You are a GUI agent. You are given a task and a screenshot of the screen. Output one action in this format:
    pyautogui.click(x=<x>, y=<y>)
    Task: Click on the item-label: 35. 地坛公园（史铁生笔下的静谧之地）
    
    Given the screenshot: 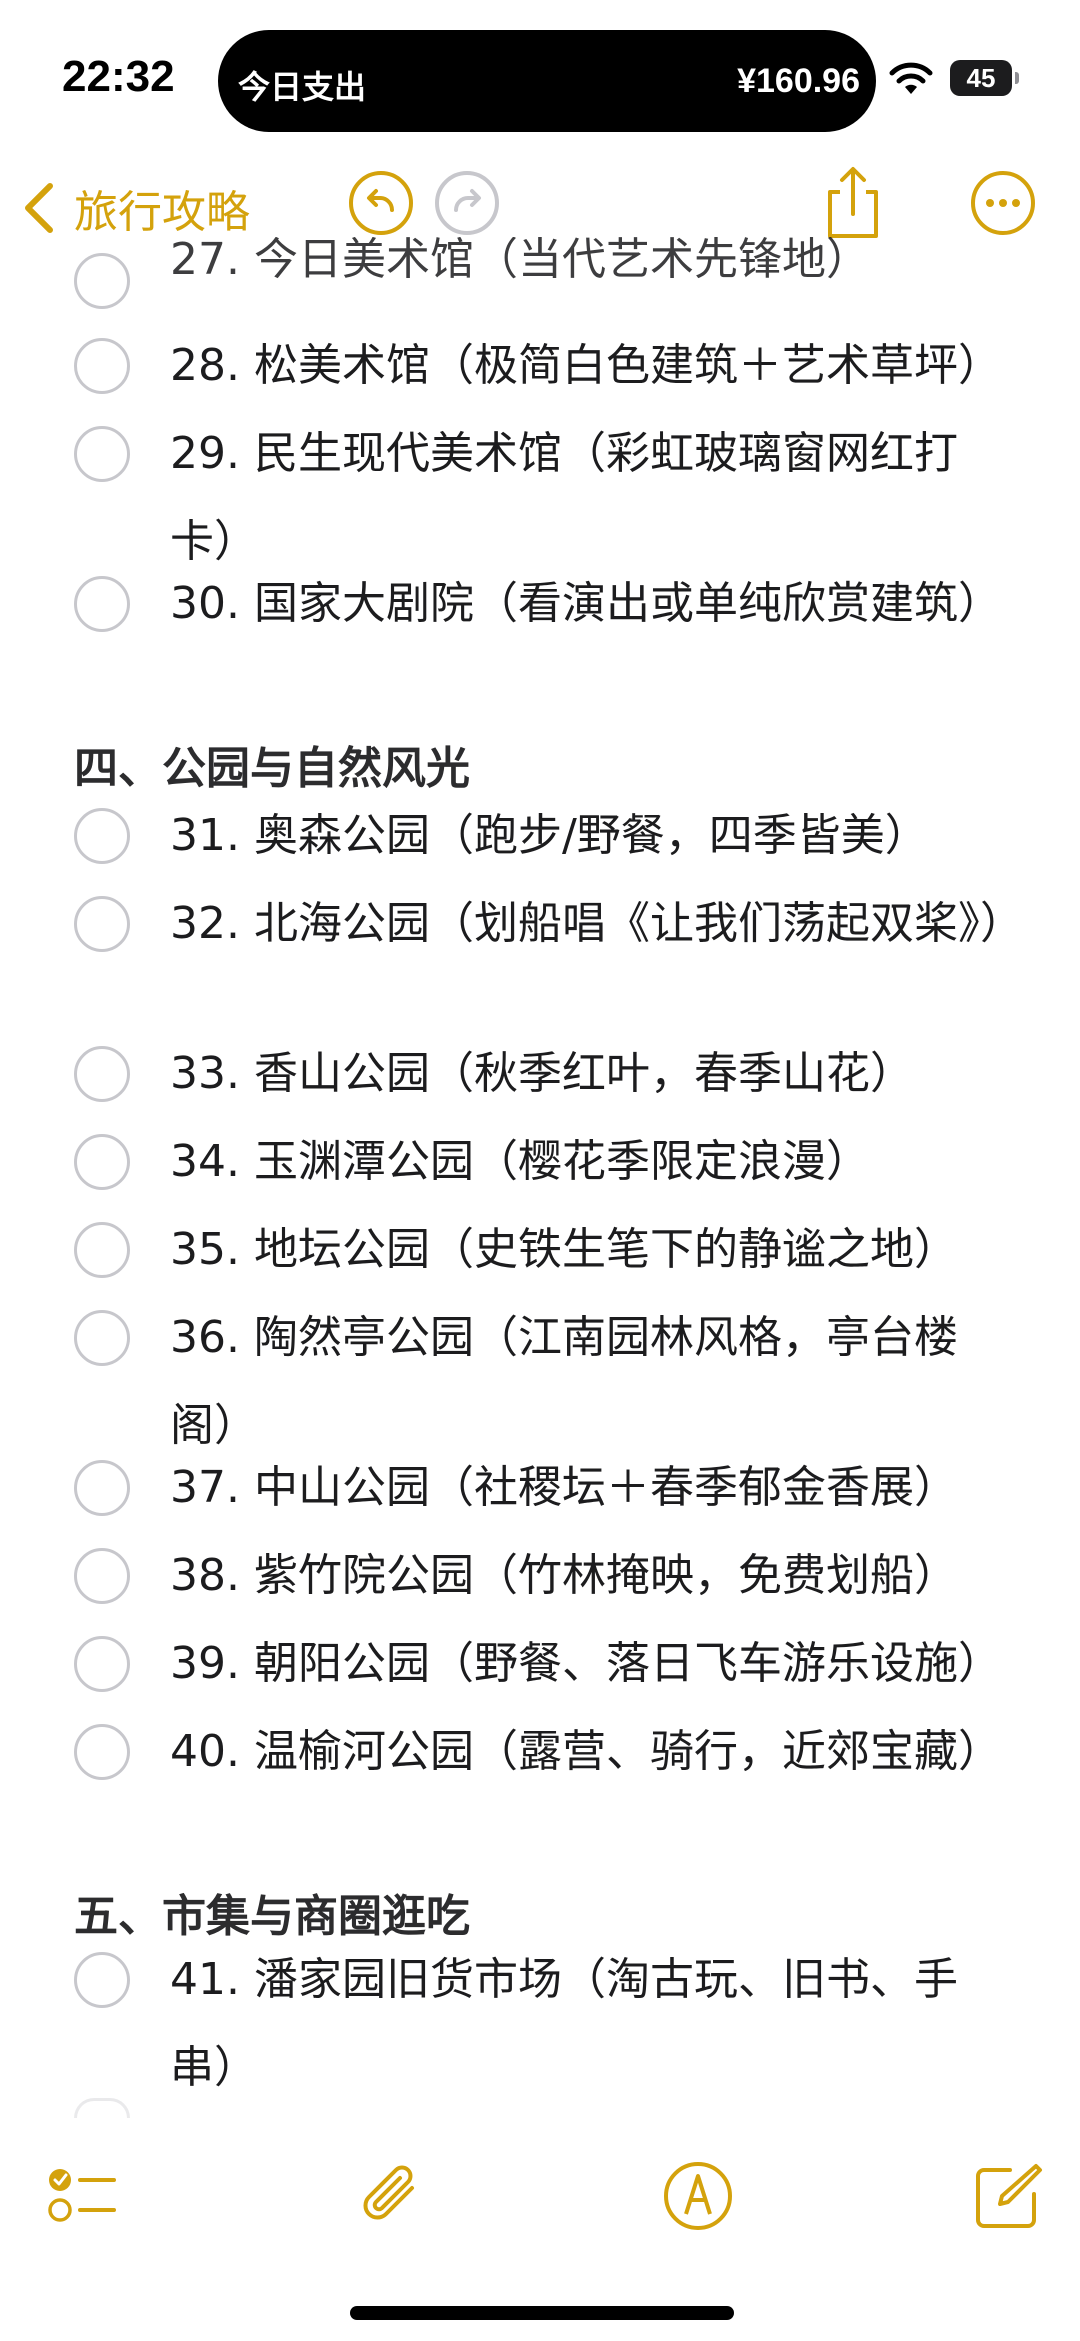 What is the action you would take?
    pyautogui.click(x=564, y=1249)
    